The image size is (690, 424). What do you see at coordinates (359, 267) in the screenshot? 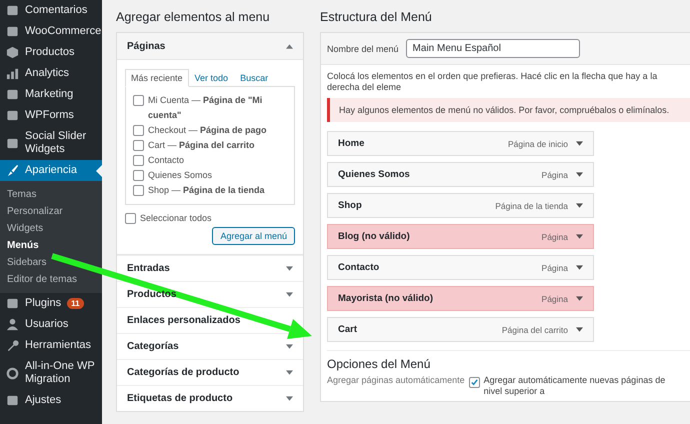
I see `menu-item-title: Contacto` at bounding box center [359, 267].